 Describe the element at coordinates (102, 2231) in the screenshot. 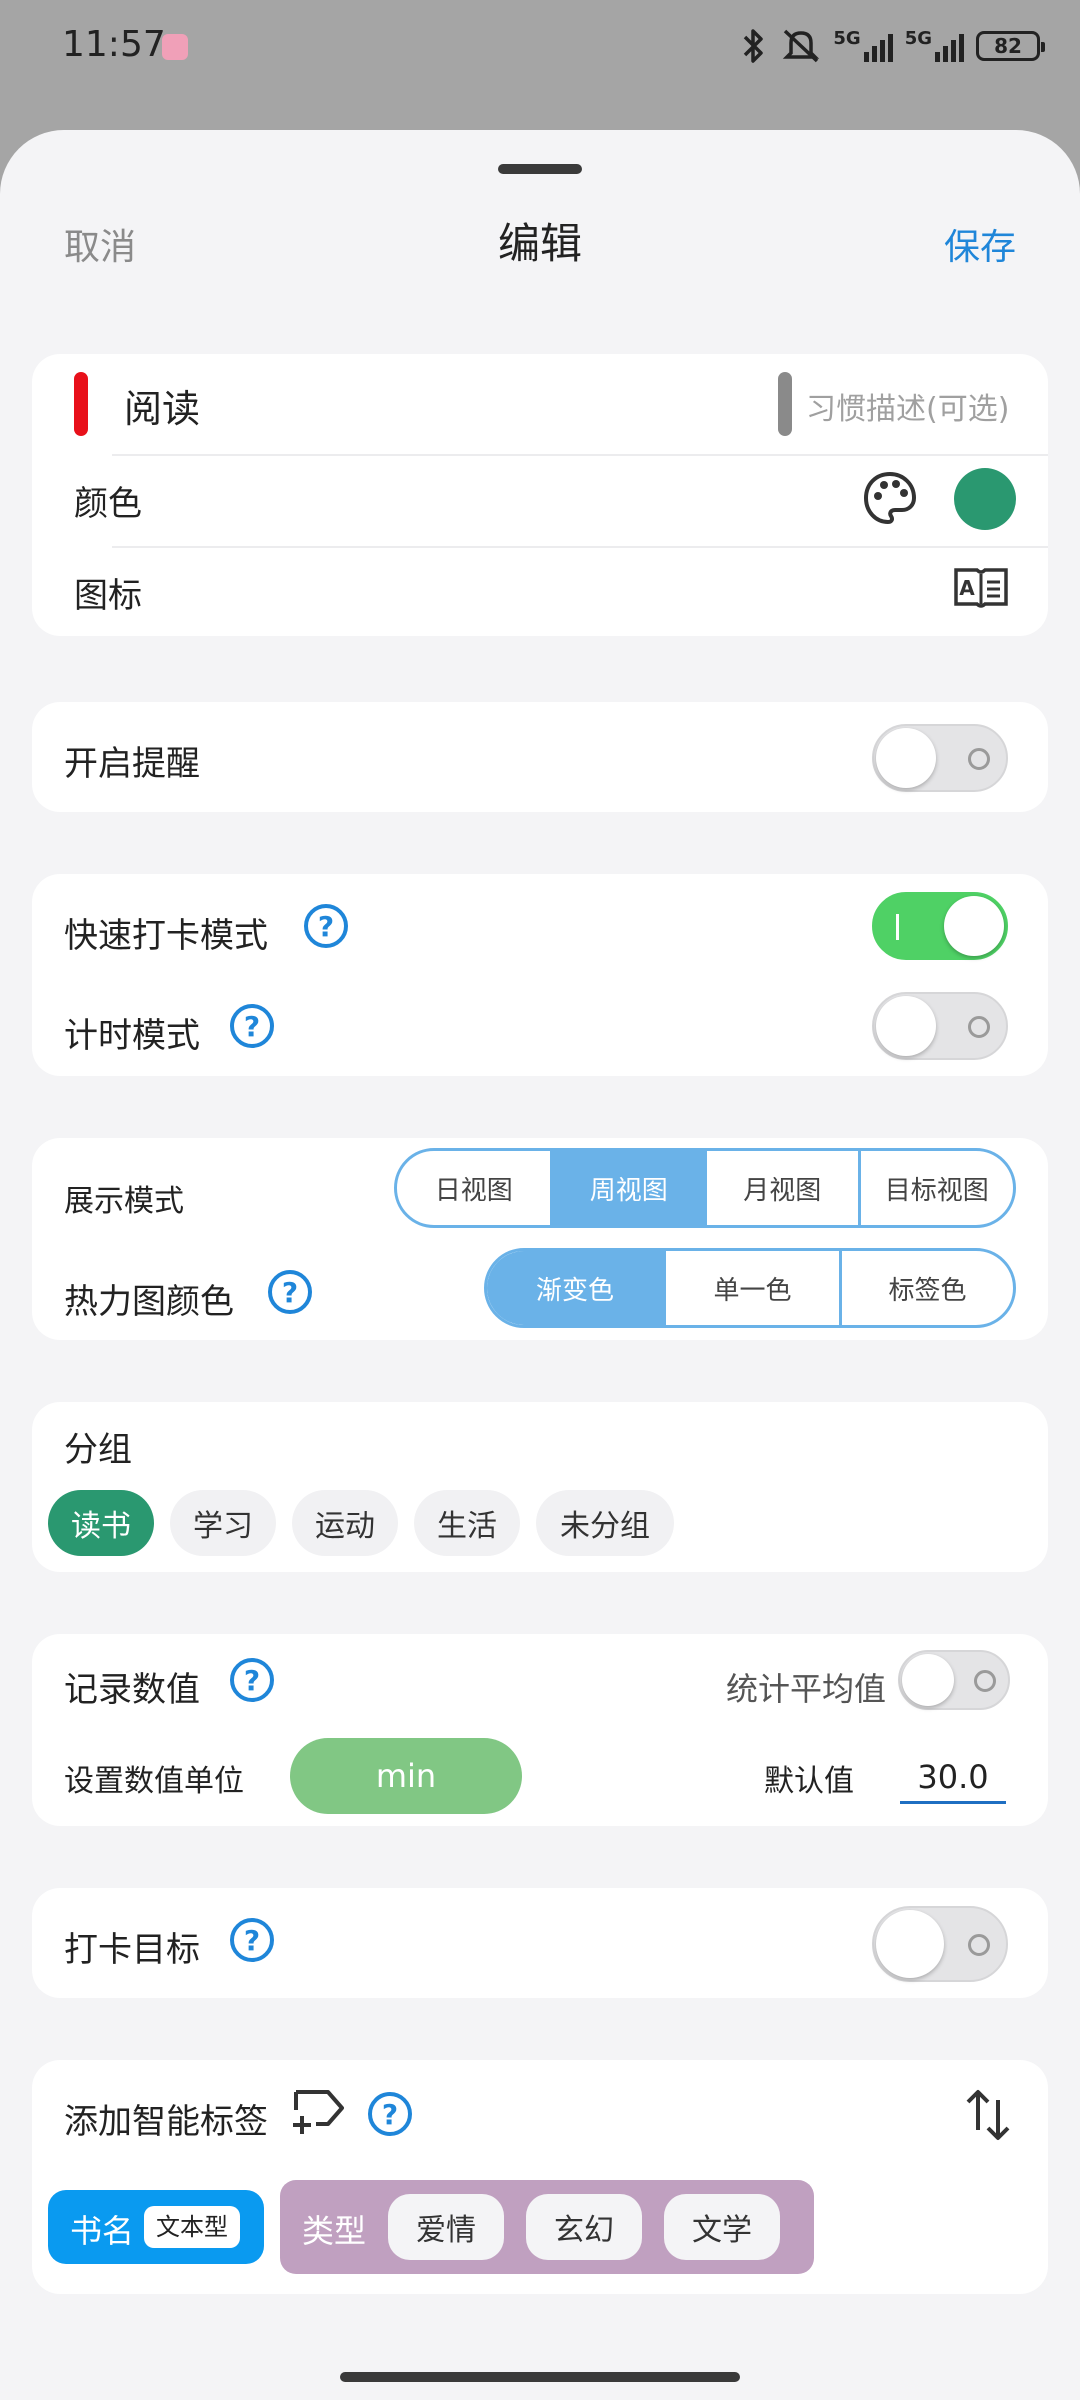

I see `smart-tag-bookname-label: 书名` at that location.